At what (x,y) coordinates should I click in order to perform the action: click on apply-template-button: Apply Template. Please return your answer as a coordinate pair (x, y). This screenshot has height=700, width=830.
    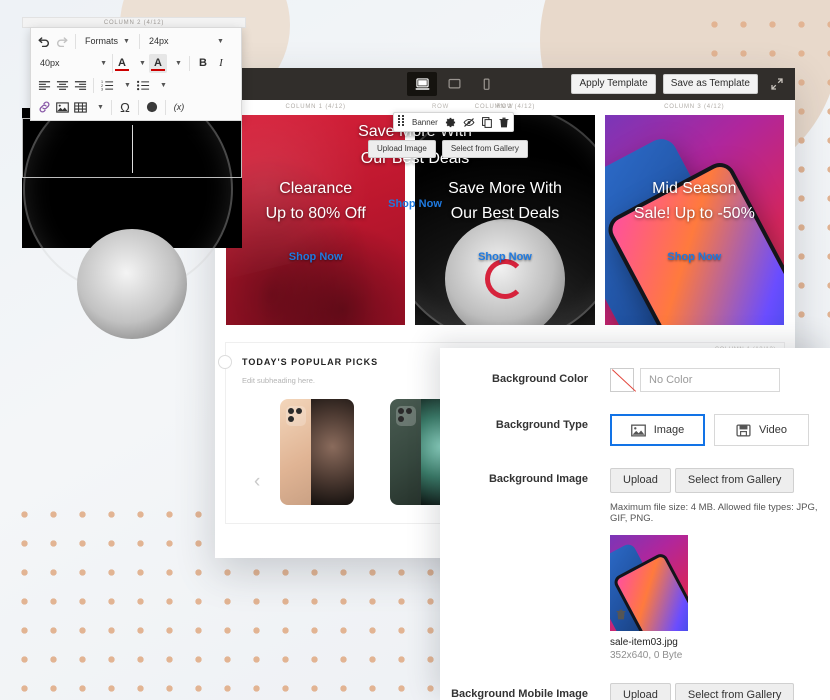
    Looking at the image, I should click on (613, 84).